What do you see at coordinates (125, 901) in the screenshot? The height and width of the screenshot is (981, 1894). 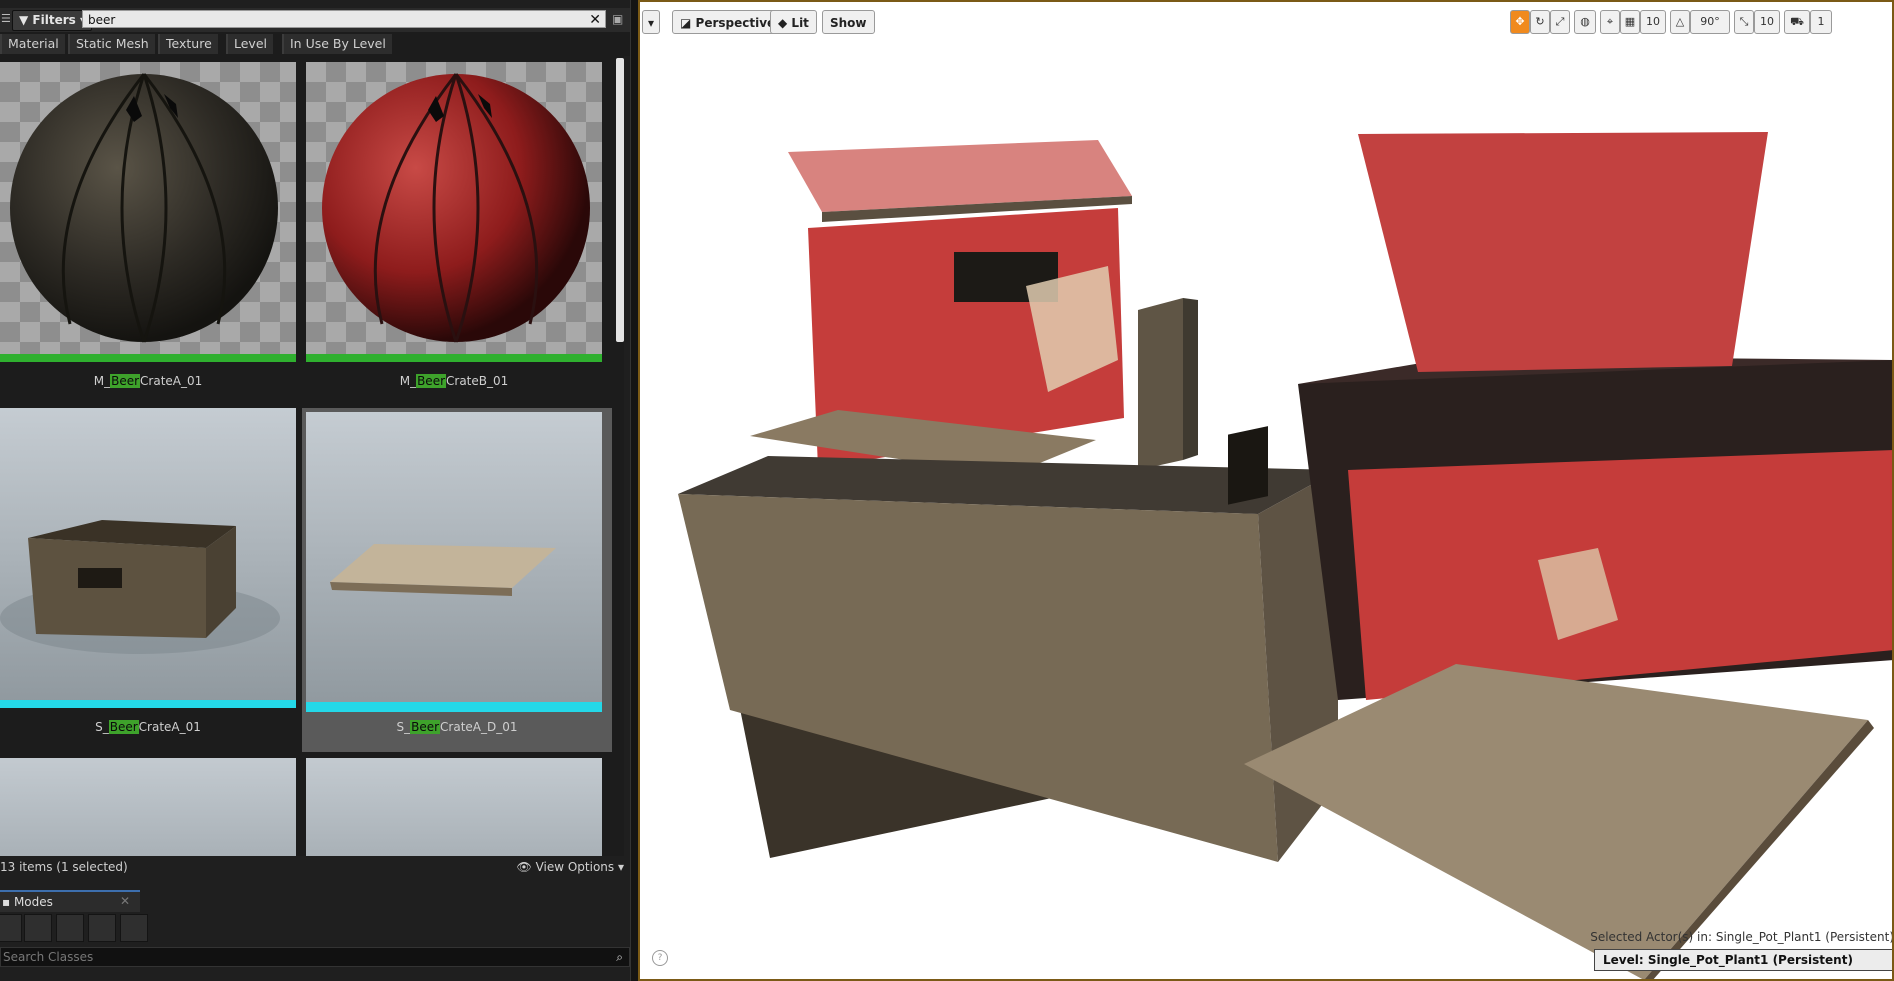 I see `close-tab-icon: ✕` at bounding box center [125, 901].